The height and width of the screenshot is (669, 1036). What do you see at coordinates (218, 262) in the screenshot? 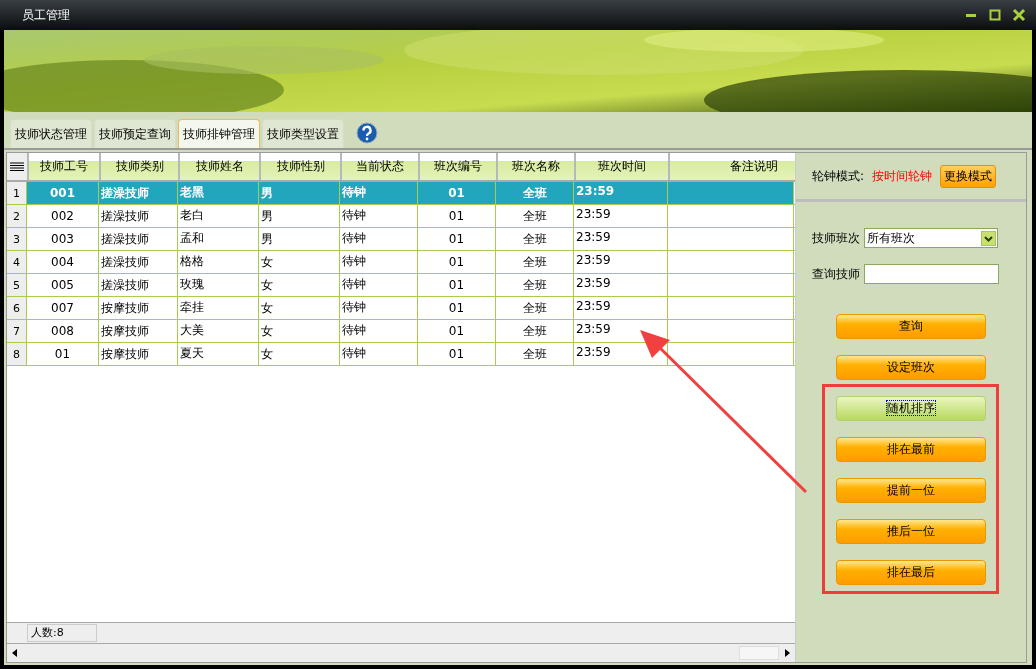
I see `table-cell: 格格` at bounding box center [218, 262].